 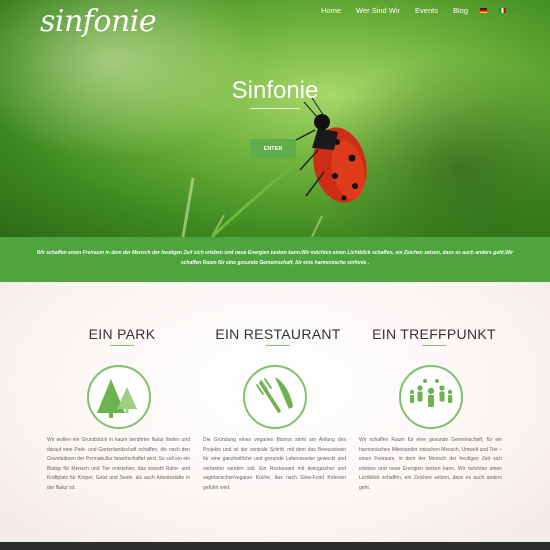 I want to click on trees-icon, so click(x=119, y=397).